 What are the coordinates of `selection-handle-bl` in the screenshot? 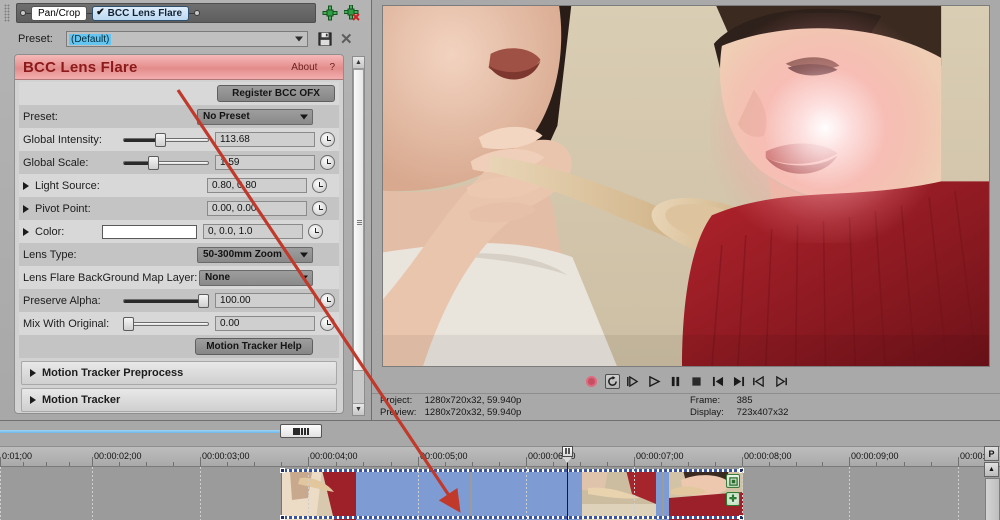 It's located at (282, 517).